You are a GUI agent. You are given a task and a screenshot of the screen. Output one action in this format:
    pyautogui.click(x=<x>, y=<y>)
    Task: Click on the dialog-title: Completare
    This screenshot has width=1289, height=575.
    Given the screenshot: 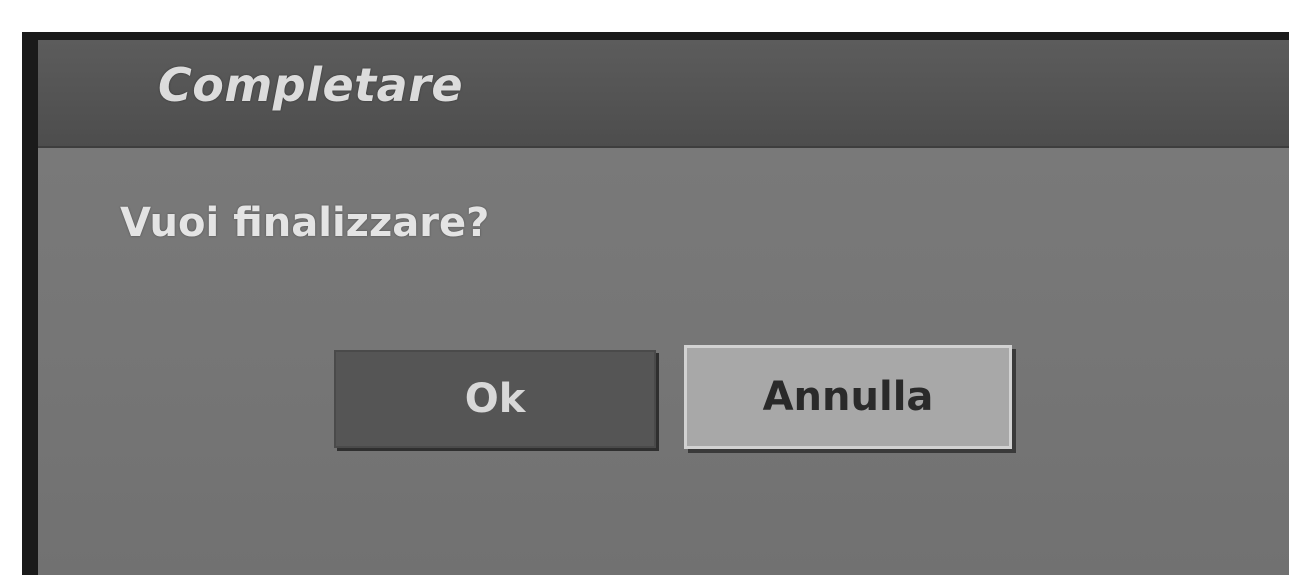 What is the action you would take?
    pyautogui.click(x=311, y=85)
    